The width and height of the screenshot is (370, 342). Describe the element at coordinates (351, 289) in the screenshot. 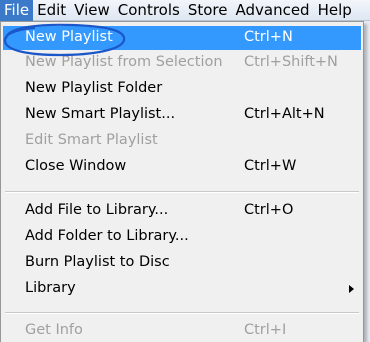

I see `chevron-right-icon` at that location.